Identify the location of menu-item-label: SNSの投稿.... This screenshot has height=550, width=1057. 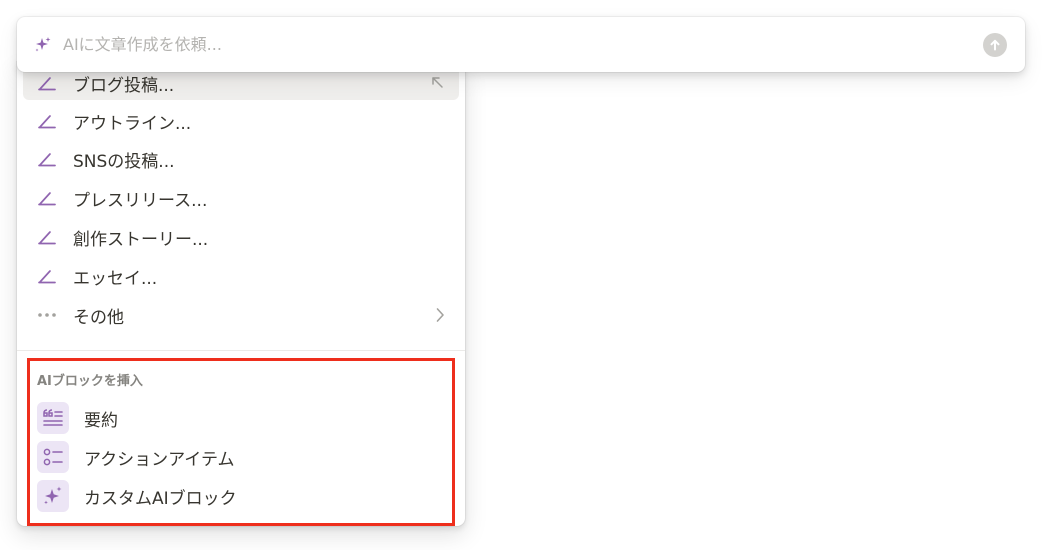
(124, 161).